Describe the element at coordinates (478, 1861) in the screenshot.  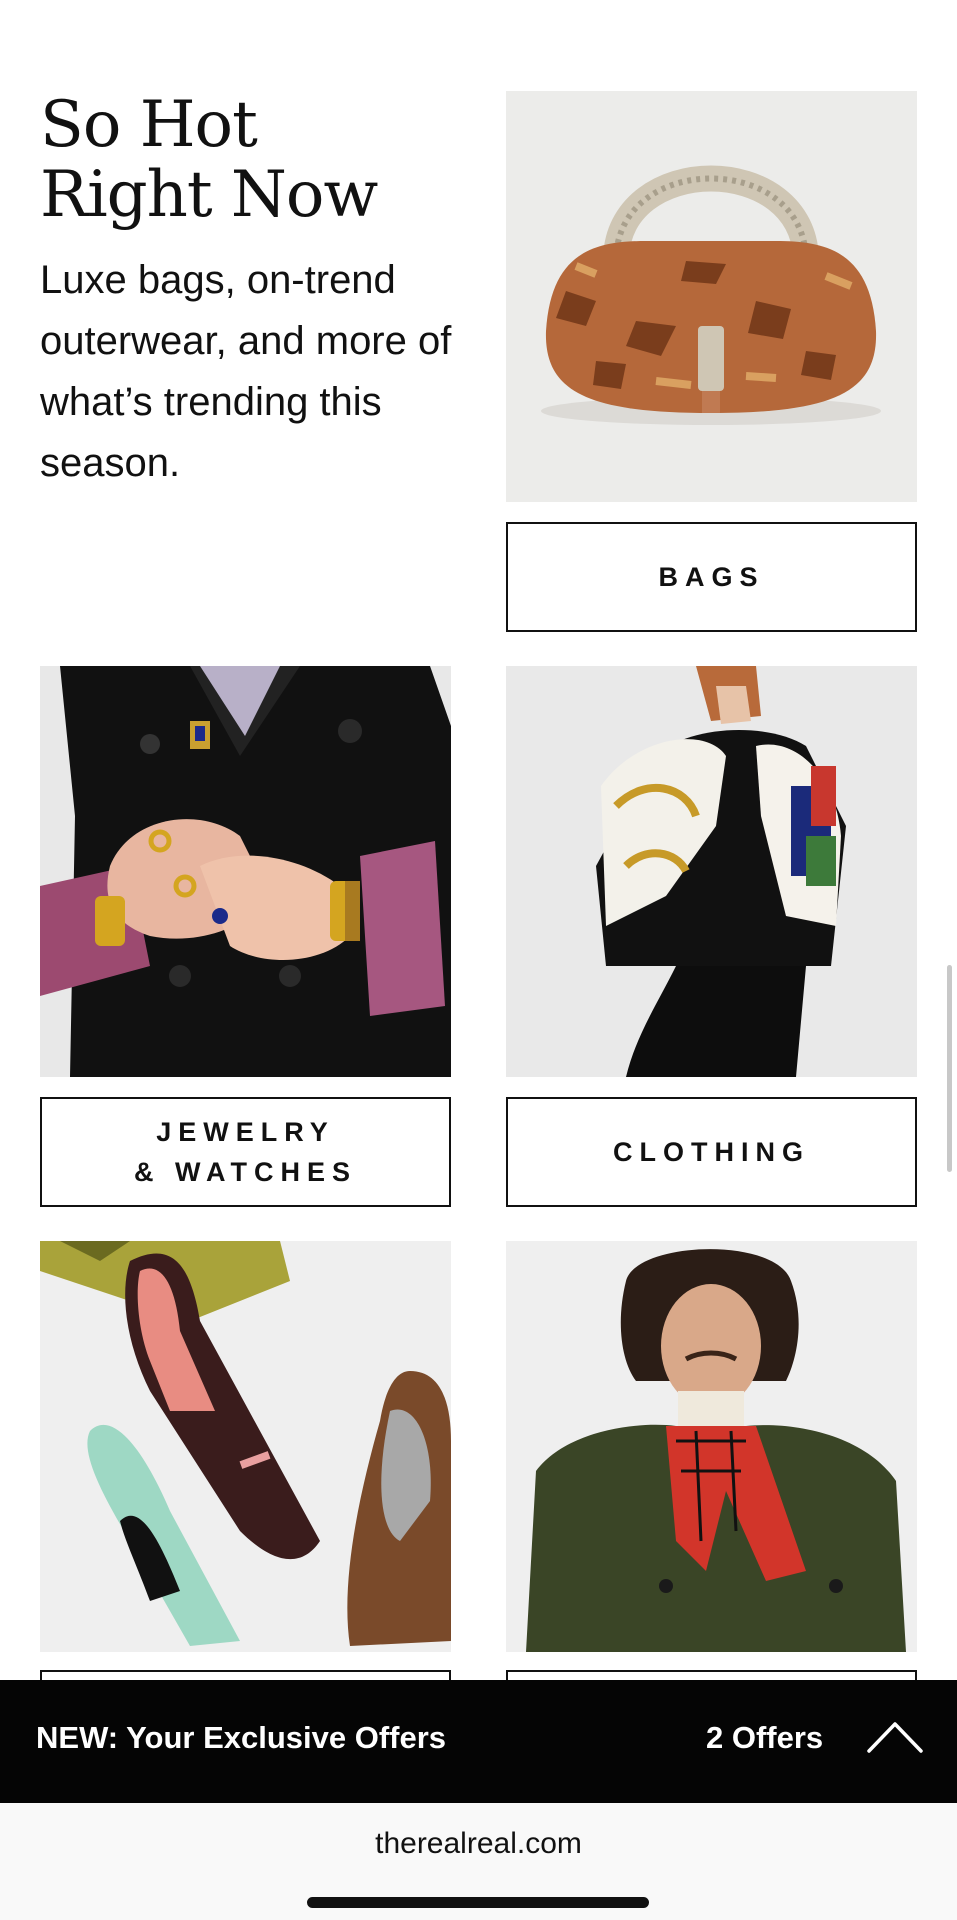
I see `browser-address-bar: therealreal.com` at that location.